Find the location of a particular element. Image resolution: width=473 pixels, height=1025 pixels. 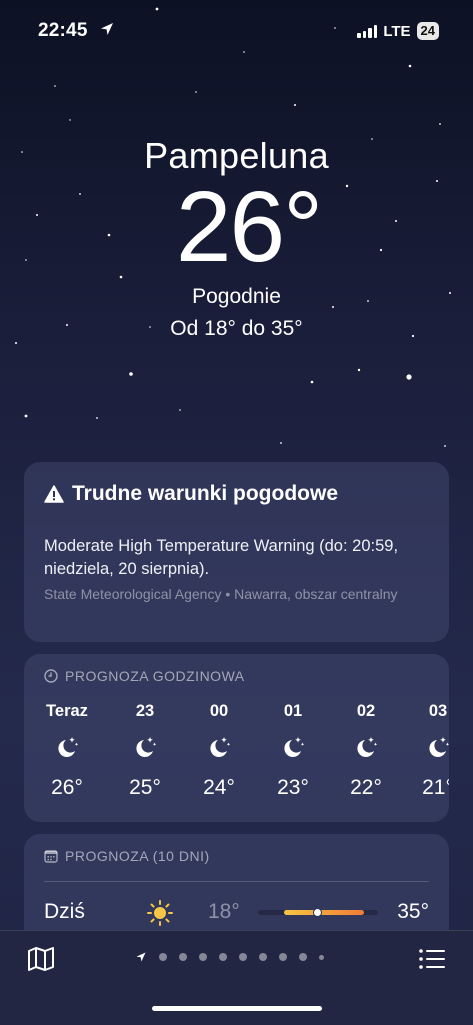

hour-label: 02 is located at coordinates (366, 711).